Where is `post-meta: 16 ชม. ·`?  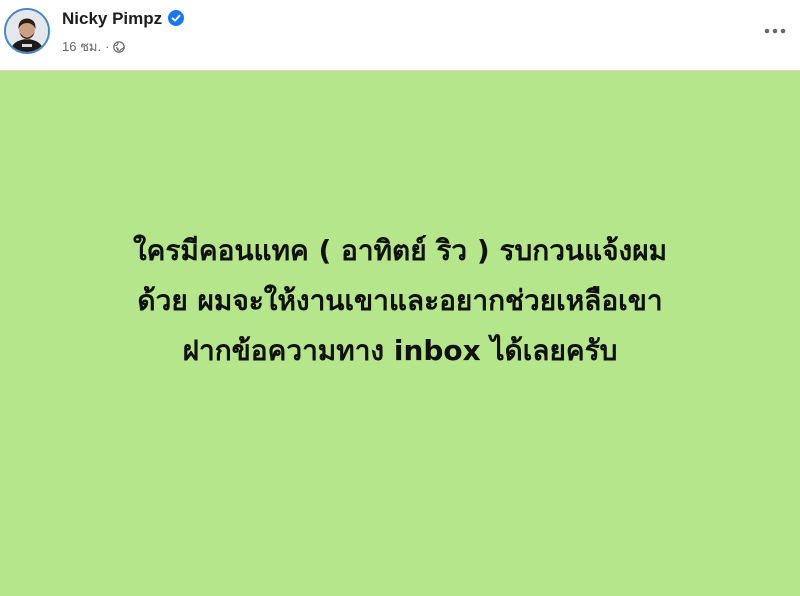 post-meta: 16 ชม. · is located at coordinates (94, 46).